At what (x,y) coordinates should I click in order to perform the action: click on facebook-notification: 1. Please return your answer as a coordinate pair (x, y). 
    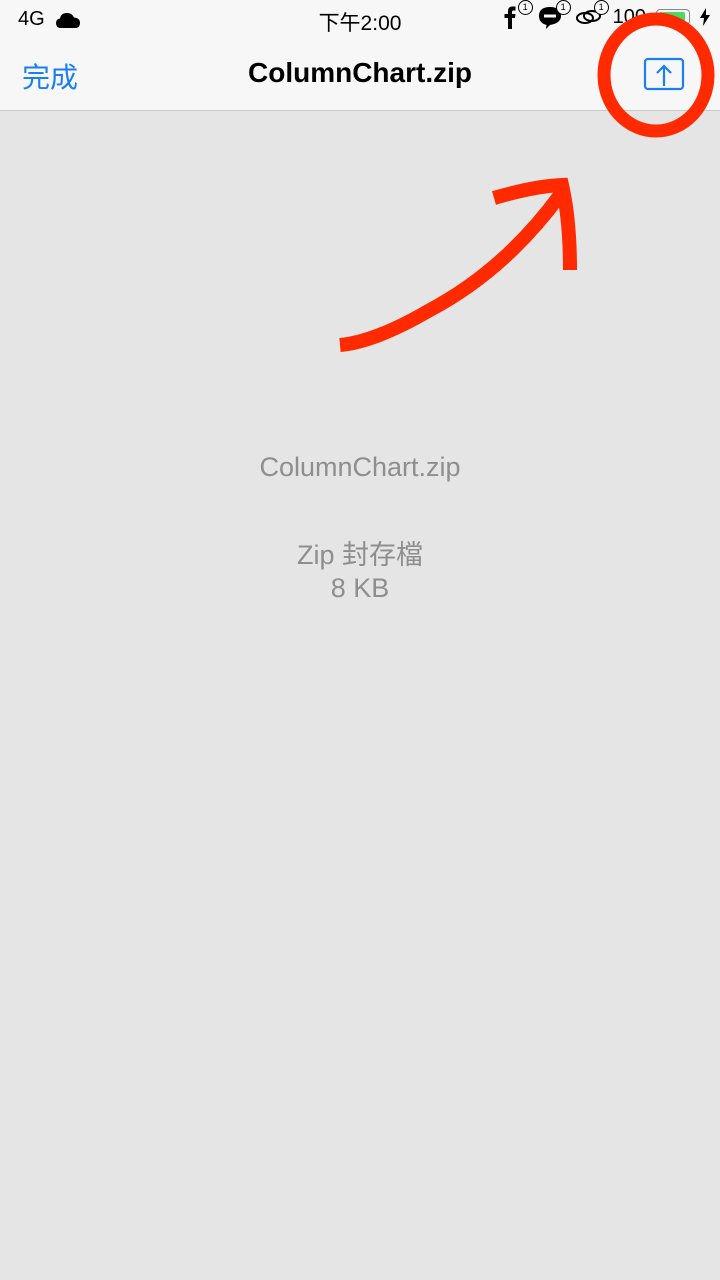
    Looking at the image, I should click on (516, 15).